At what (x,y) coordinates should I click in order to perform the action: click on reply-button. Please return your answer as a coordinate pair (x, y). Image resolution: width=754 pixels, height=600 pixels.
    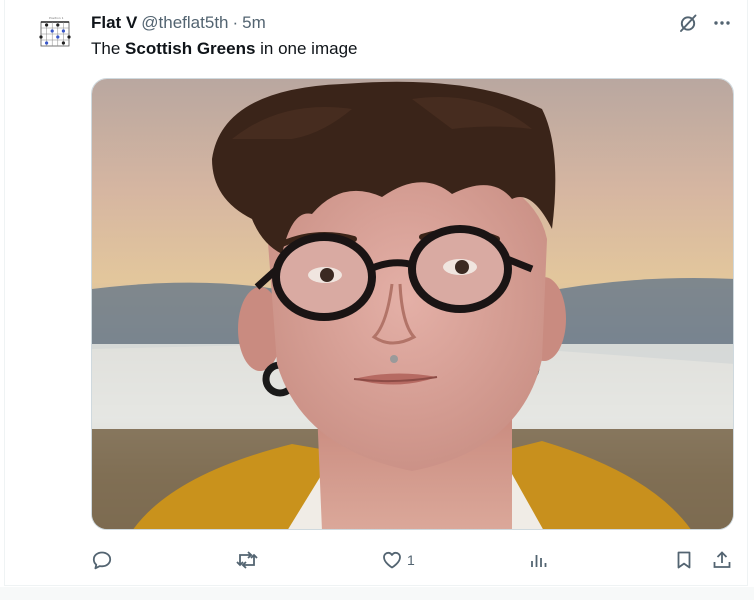
    Looking at the image, I should click on (104, 560).